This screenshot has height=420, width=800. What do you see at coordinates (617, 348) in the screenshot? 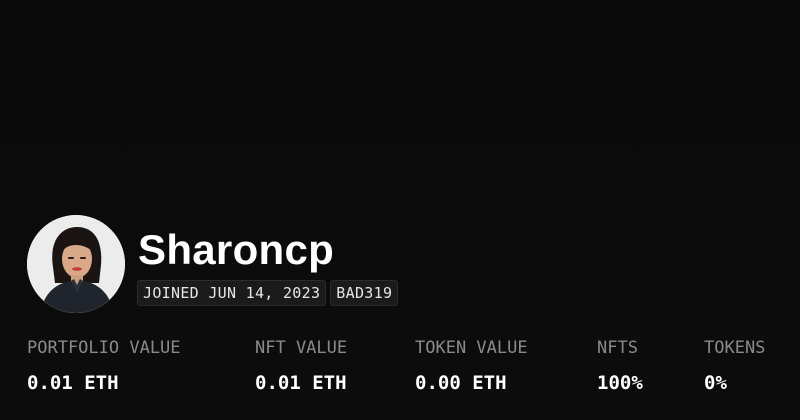
I see `stat-label: NFTS` at bounding box center [617, 348].